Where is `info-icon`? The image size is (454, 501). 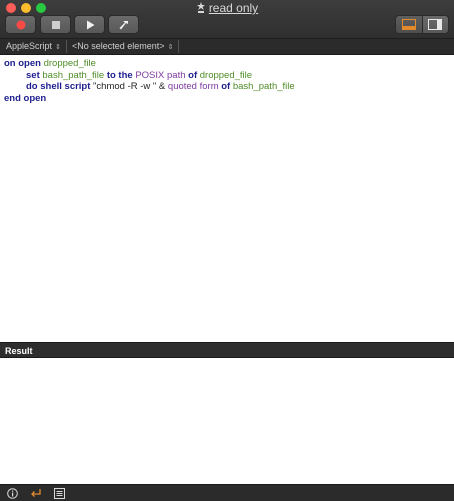 info-icon is located at coordinates (12, 493).